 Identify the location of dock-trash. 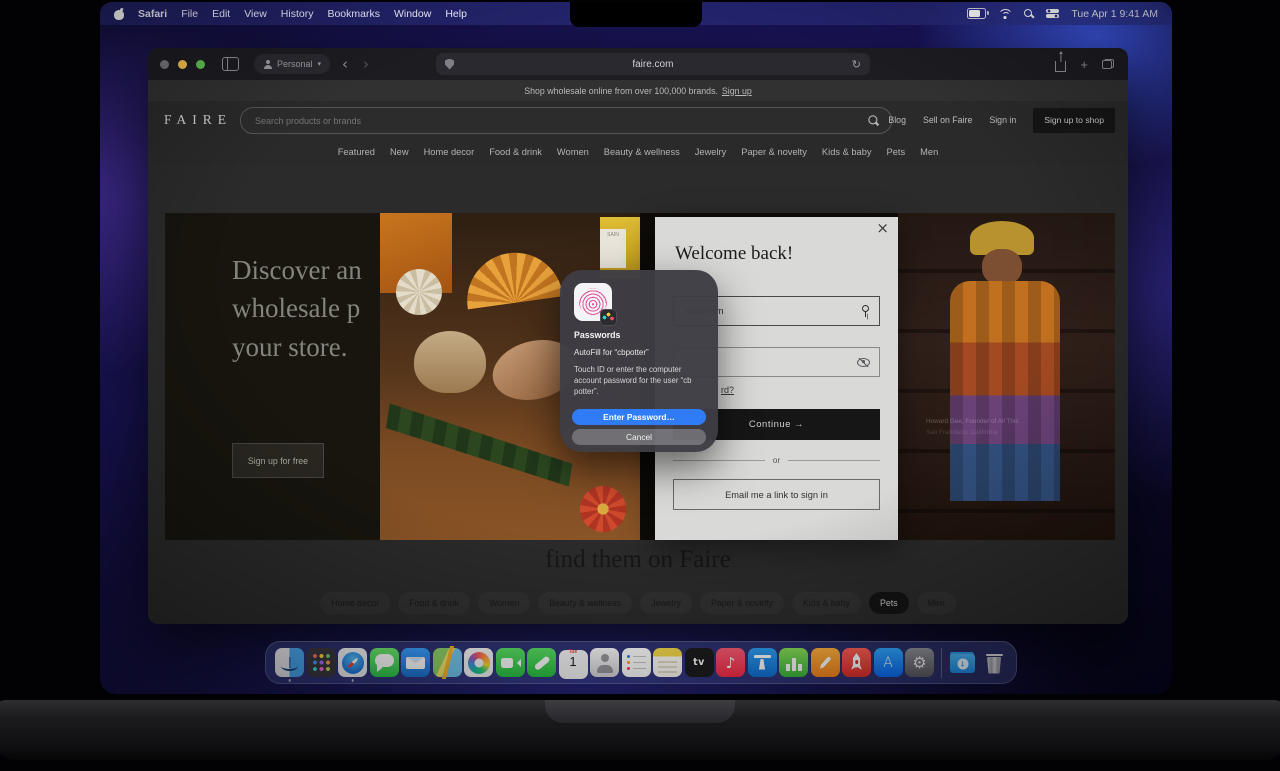
(994, 662).